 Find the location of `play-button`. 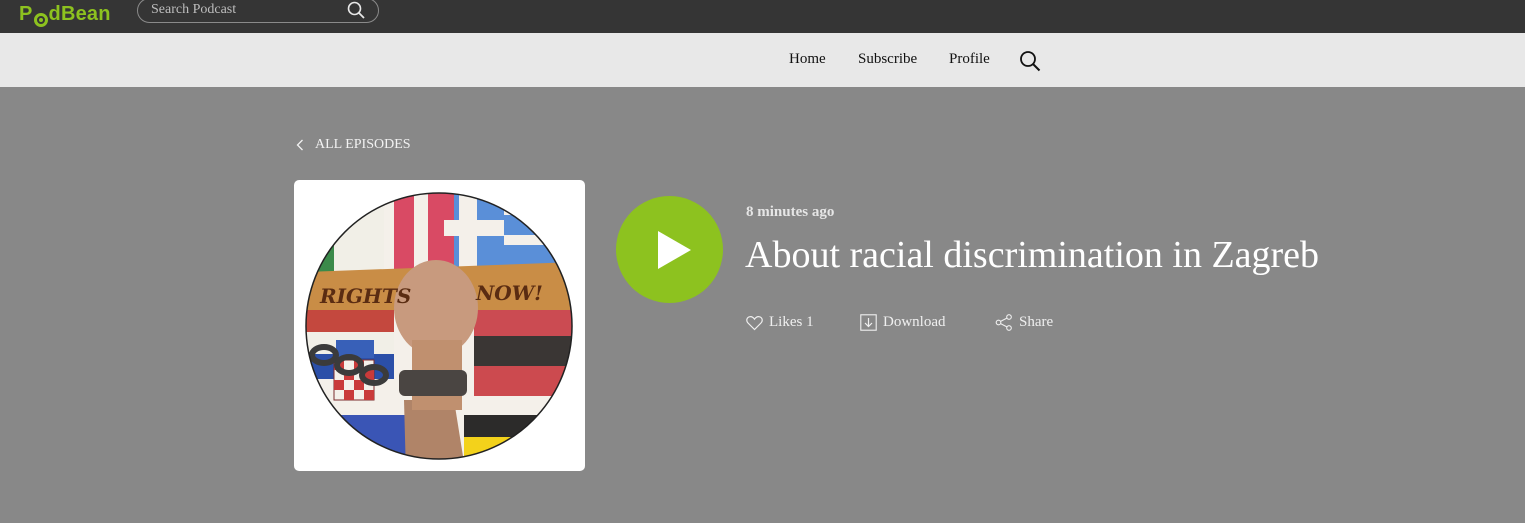

play-button is located at coordinates (669, 249).